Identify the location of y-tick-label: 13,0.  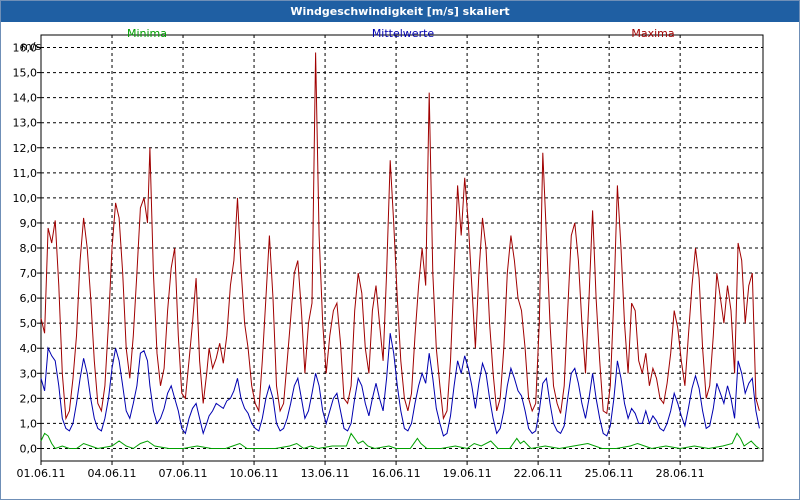
(25, 123).